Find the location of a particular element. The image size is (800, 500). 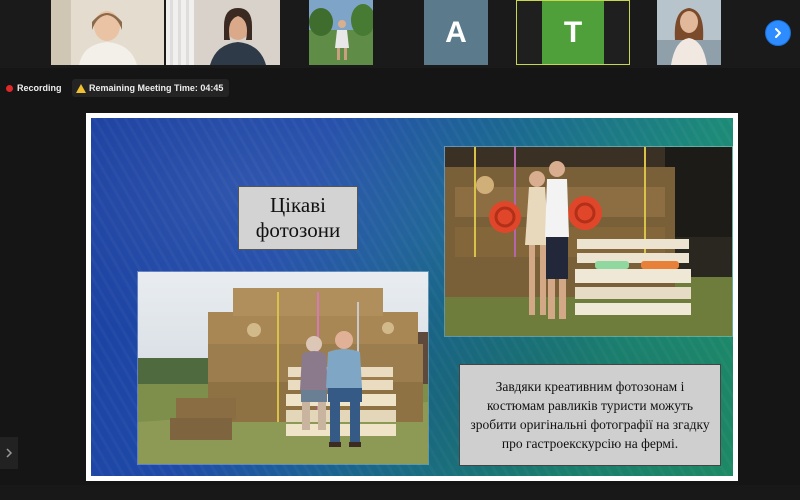

participant-video-1-image is located at coordinates (107, 32).